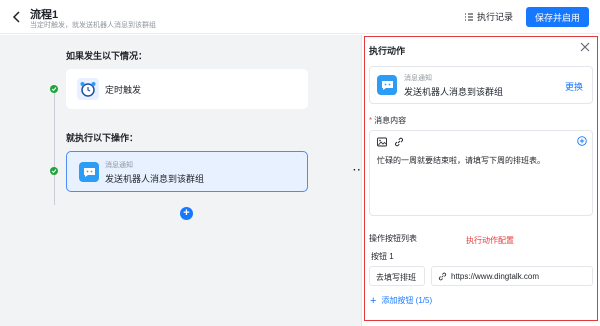  What do you see at coordinates (215, 171) in the screenshot?
I see `action-card: 消息通知 发送机器人消息到该群组 ···` at bounding box center [215, 171].